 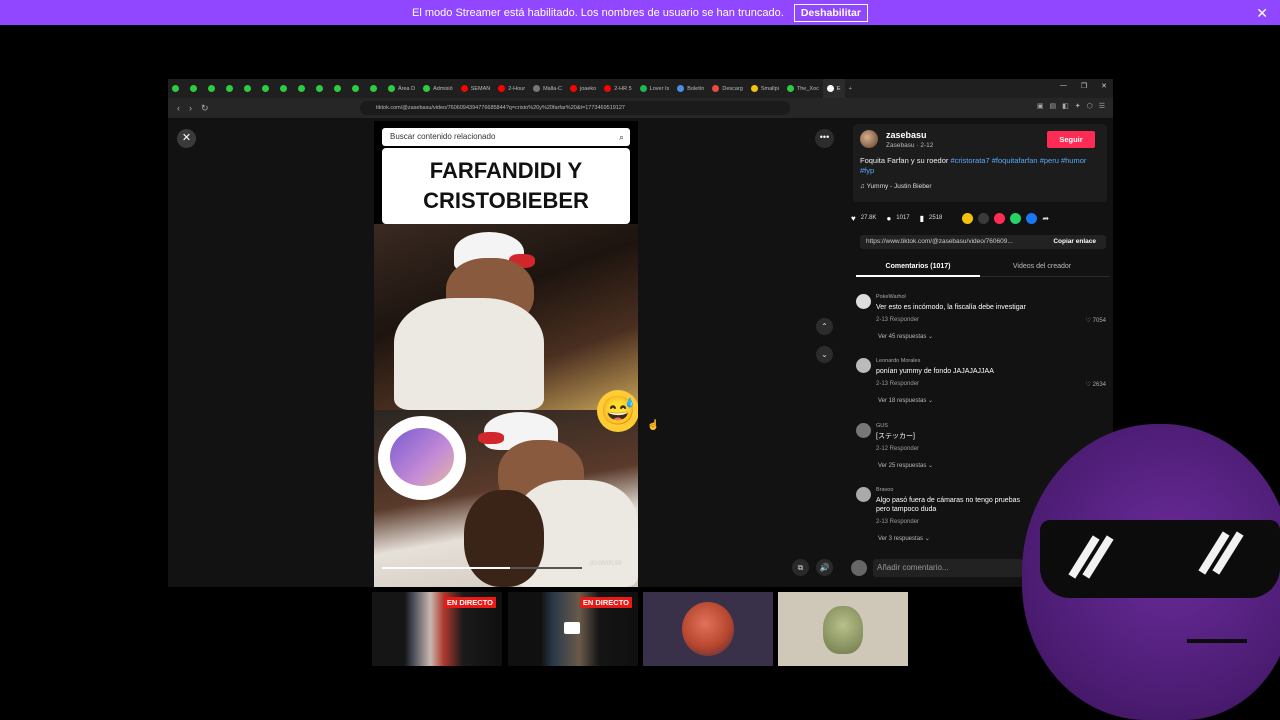 I want to click on music-label: ♫ Yummy - Justin Bieber, so click(x=896, y=186).